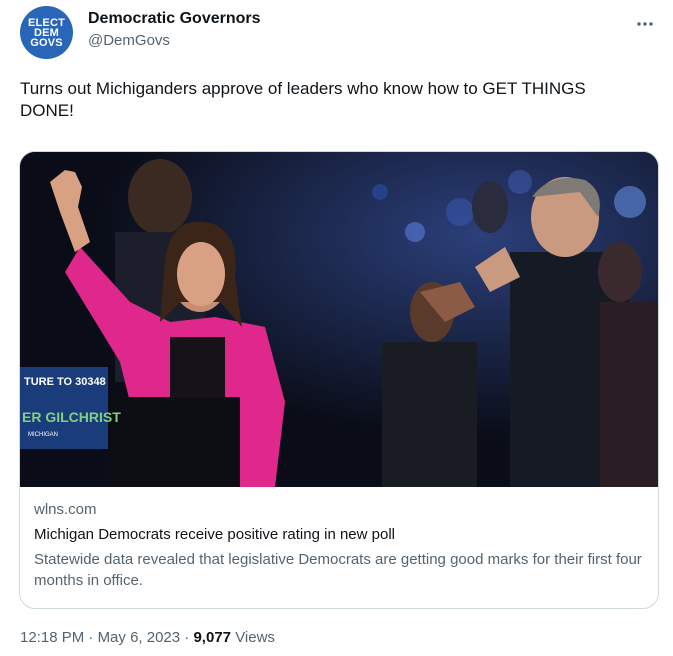 This screenshot has width=673, height=656. I want to click on sign-line2: ER GILCHRIST, so click(71, 417).